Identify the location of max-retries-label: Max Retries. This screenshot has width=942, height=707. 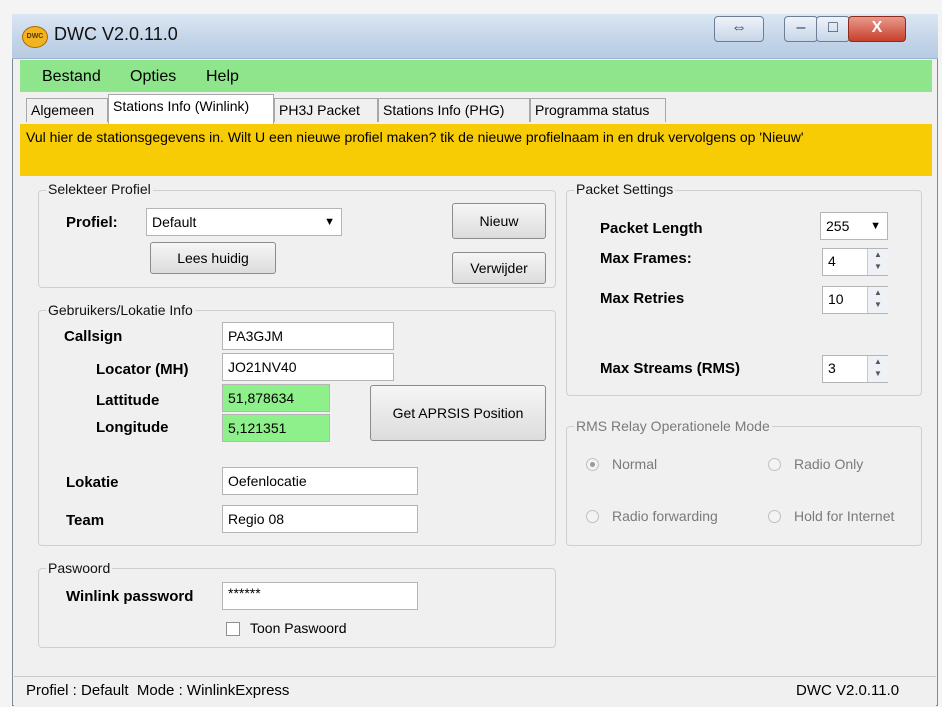
(642, 298).